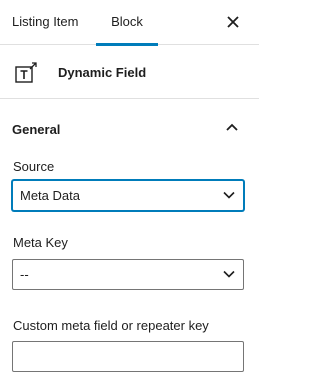 Image resolution: width=320 pixels, height=392 pixels. What do you see at coordinates (128, 356) in the screenshot?
I see `custom-key-input` at bounding box center [128, 356].